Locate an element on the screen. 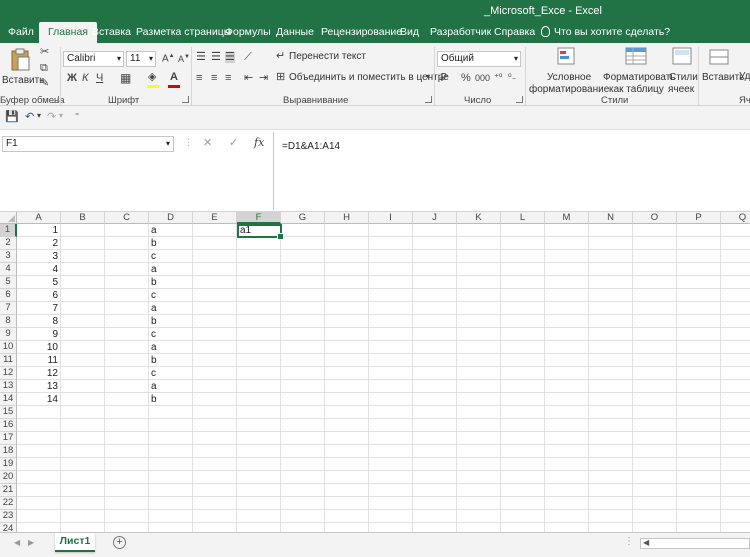 The width and height of the screenshot is (750, 557). align-right-icon: ≡ is located at coordinates (228, 78).